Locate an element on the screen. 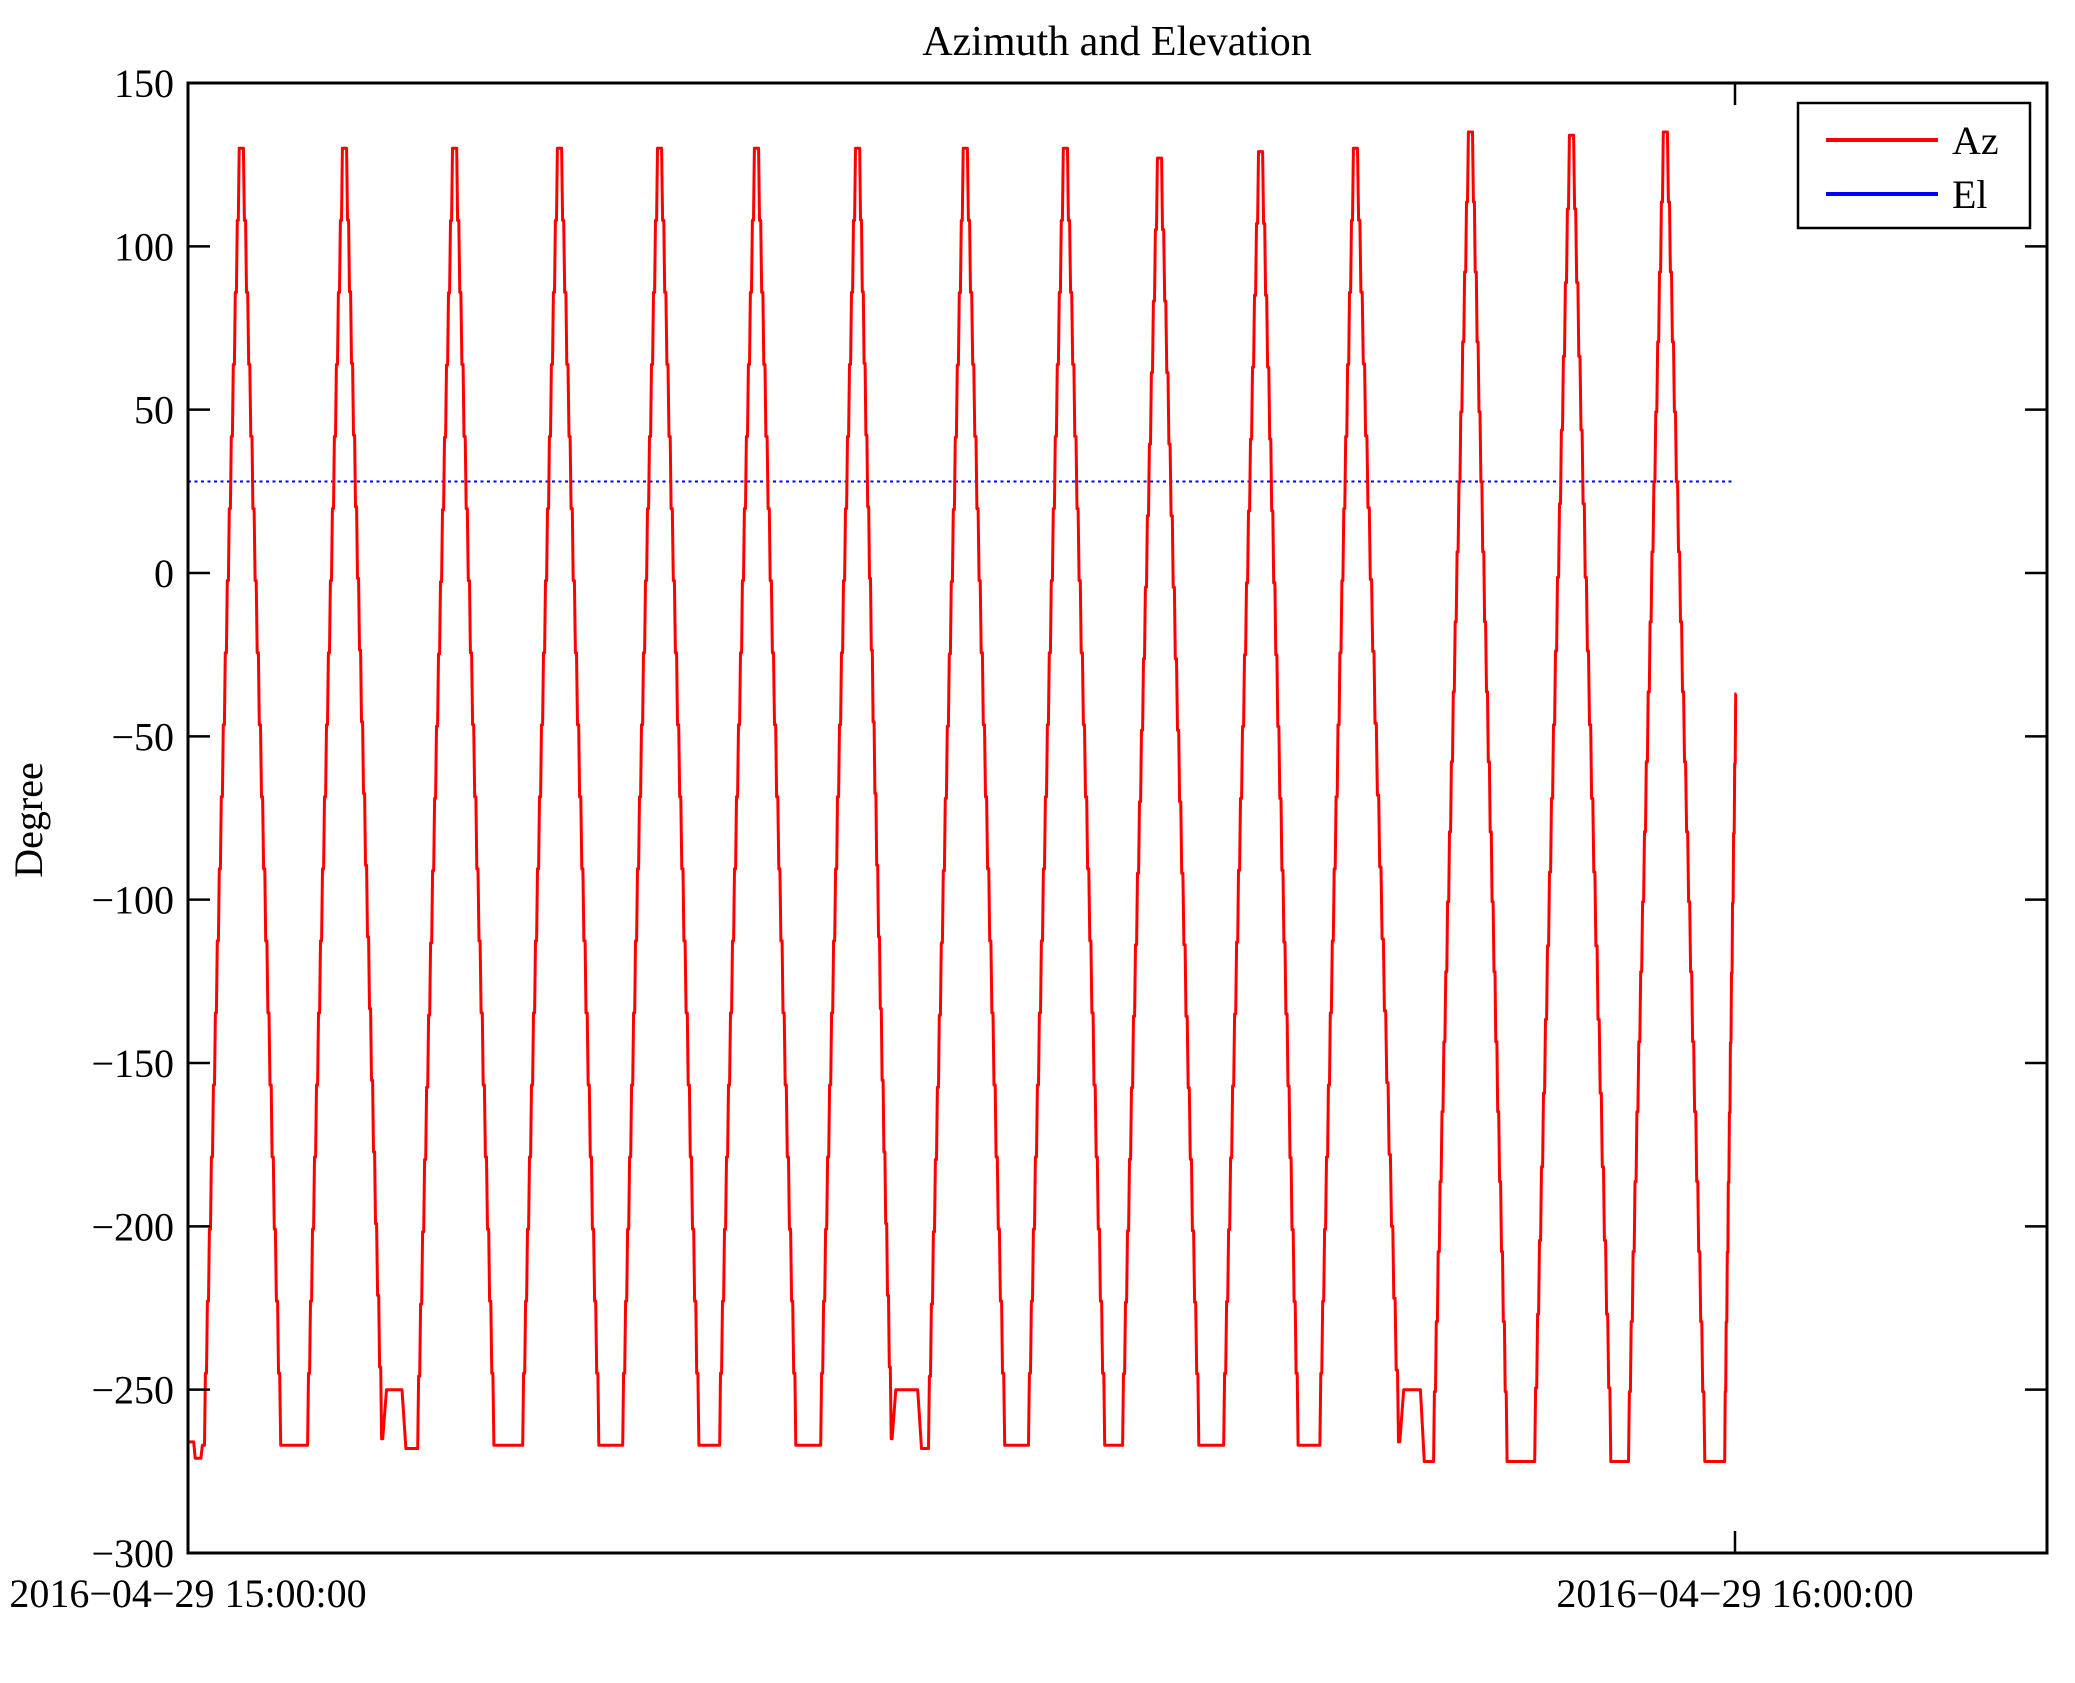 The width and height of the screenshot is (2075, 1683). y-tick-label: 100 is located at coordinates (144, 246).